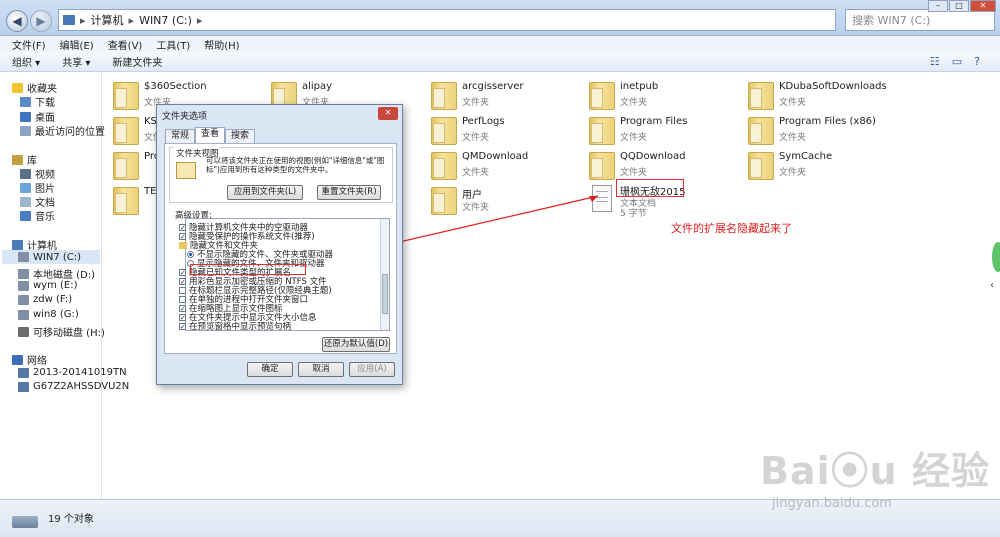  Describe the element at coordinates (321, 369) in the screenshot. I see `cancel-button: 取消` at that location.